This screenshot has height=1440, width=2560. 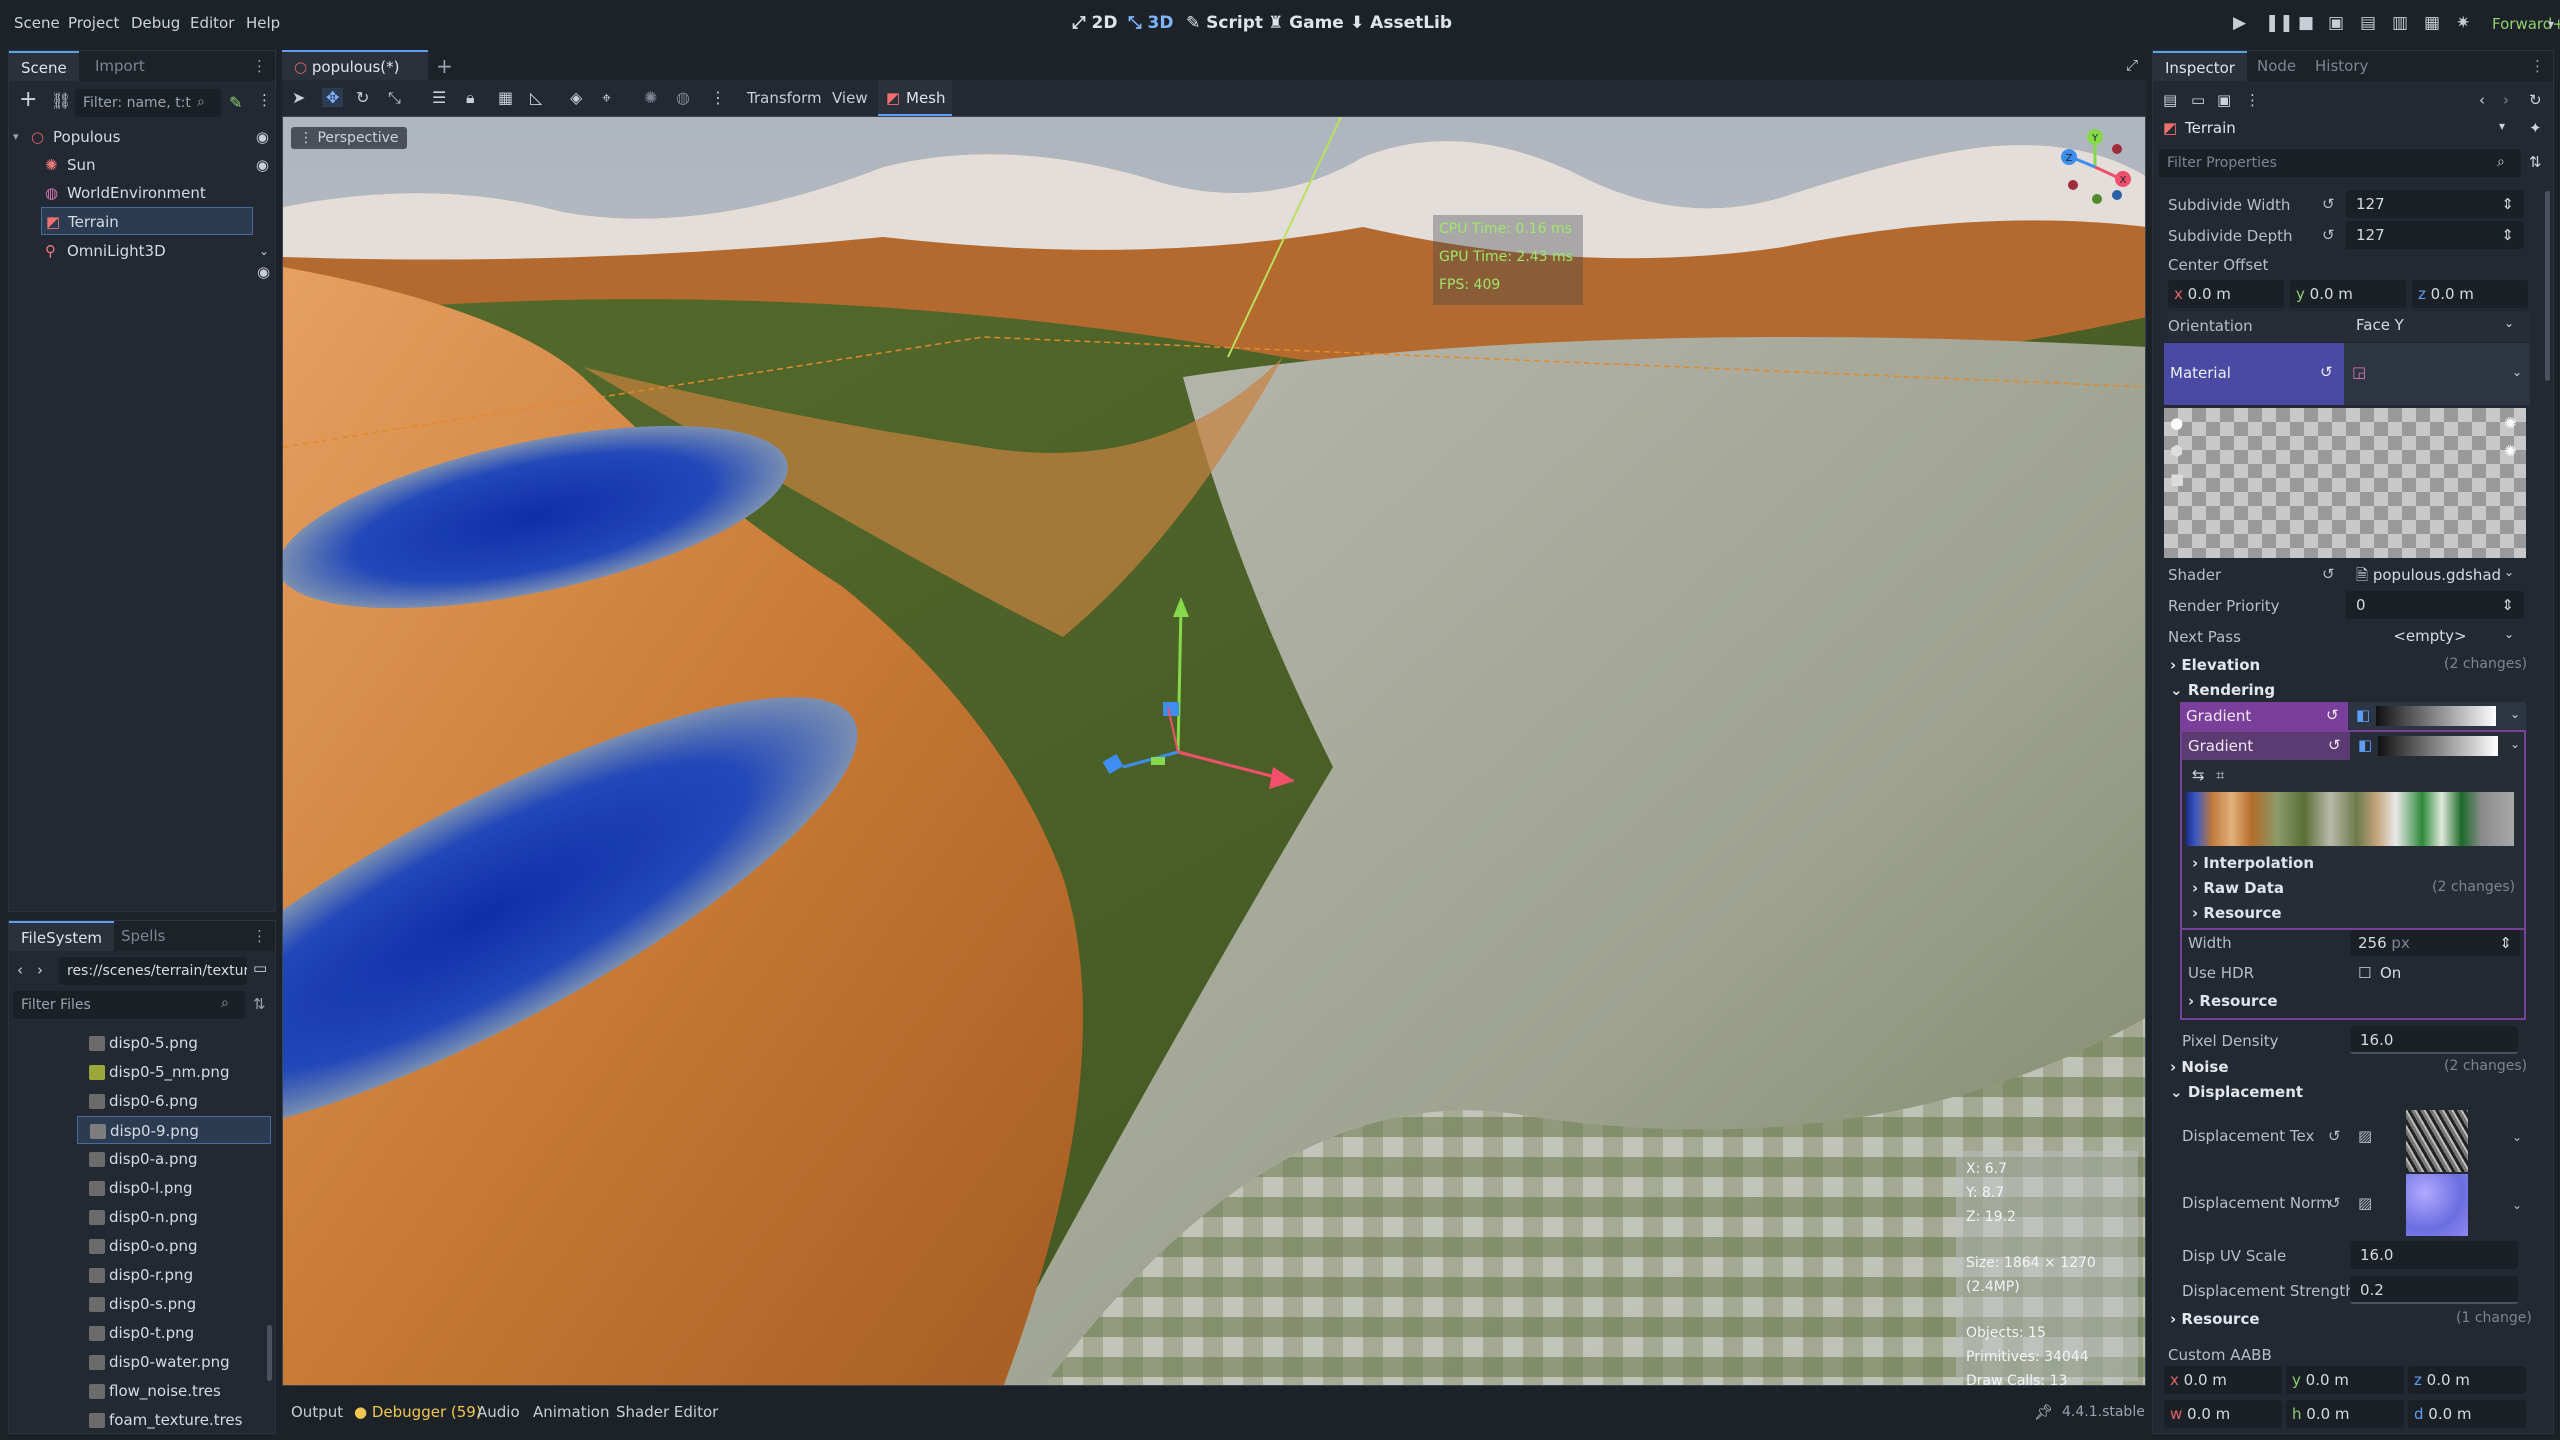 I want to click on menu-scene: Scene, so click(x=37, y=23).